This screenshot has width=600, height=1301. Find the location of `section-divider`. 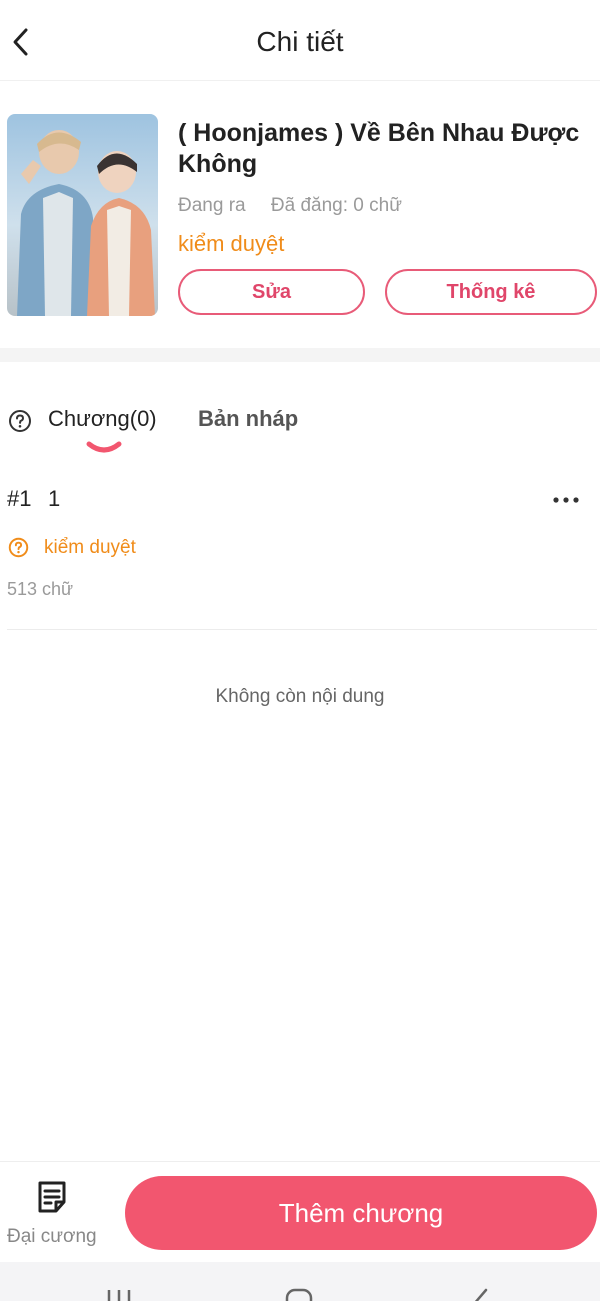

section-divider is located at coordinates (300, 355).